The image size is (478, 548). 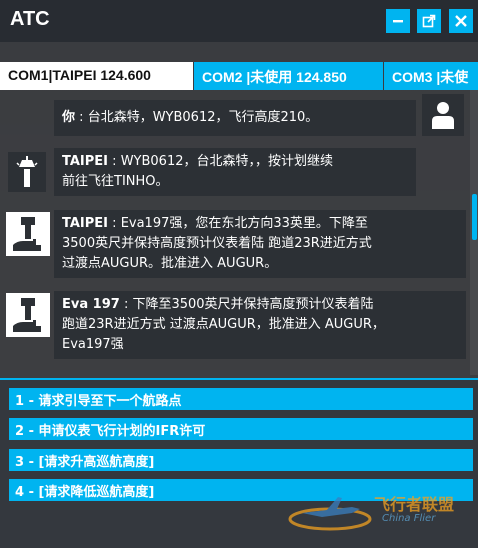 I want to click on tab-com2: COM2 |未使用 124.850, so click(x=288, y=76).